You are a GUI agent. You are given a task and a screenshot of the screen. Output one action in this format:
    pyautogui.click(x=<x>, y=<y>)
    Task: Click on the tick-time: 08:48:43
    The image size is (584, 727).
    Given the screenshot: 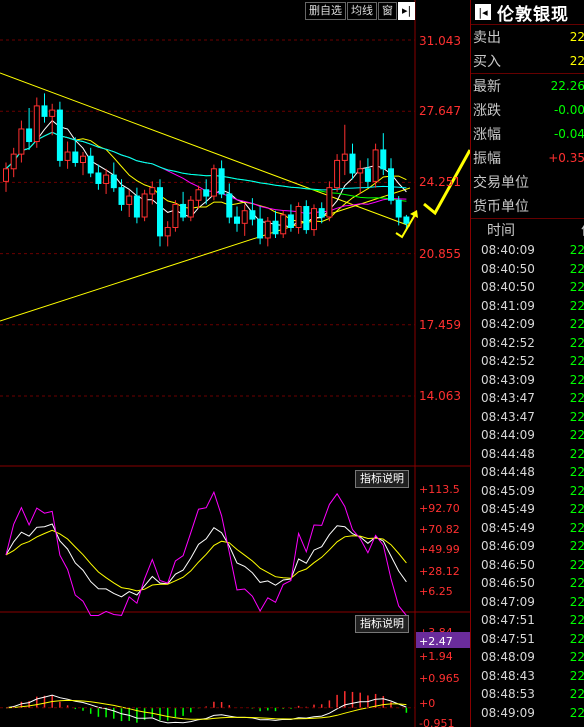 What is the action you would take?
    pyautogui.click(x=508, y=675)
    